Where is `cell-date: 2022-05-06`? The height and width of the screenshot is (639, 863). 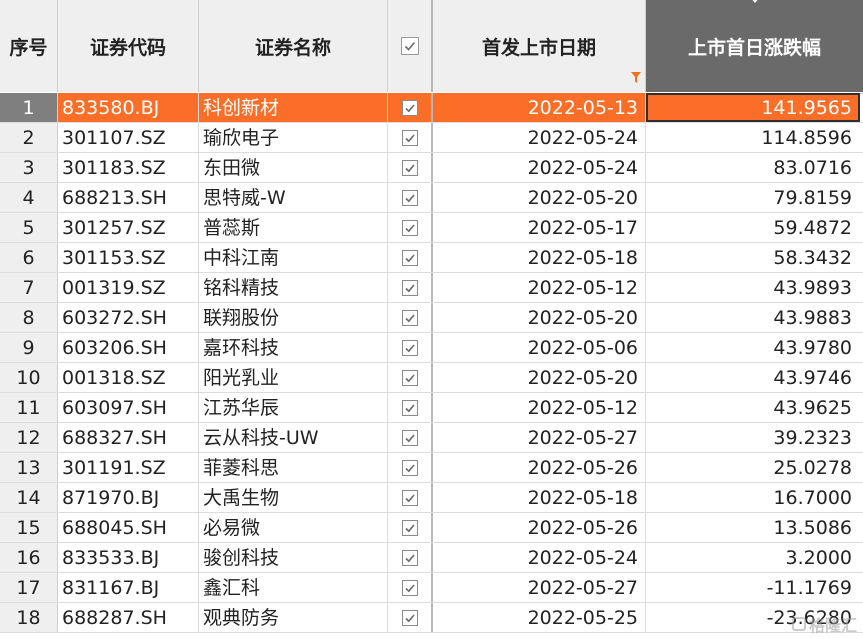 cell-date: 2022-05-06 is located at coordinates (539, 347).